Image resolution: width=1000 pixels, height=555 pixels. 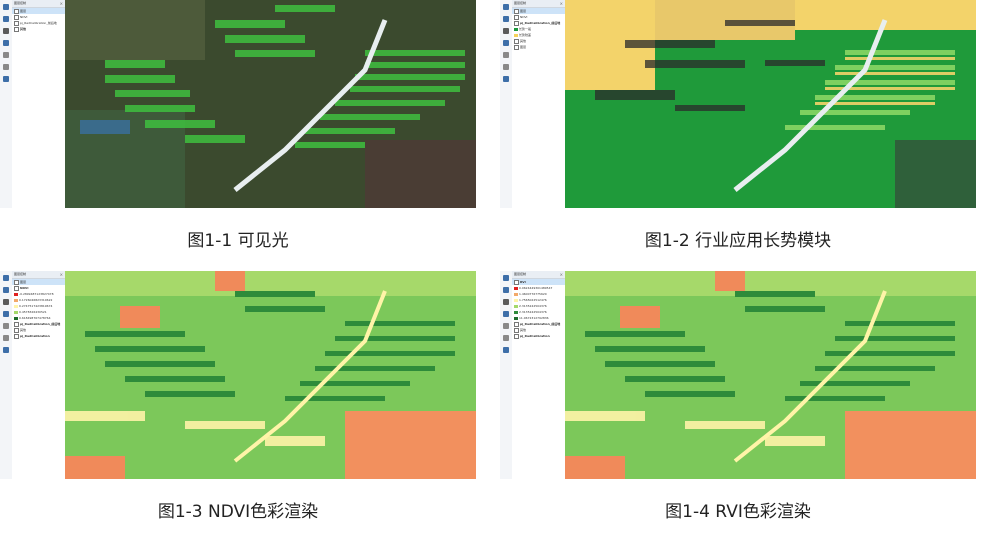 What do you see at coordinates (238, 512) in the screenshot?
I see `panel-caption: 图1-3 NDVI色彩渲染` at bounding box center [238, 512].